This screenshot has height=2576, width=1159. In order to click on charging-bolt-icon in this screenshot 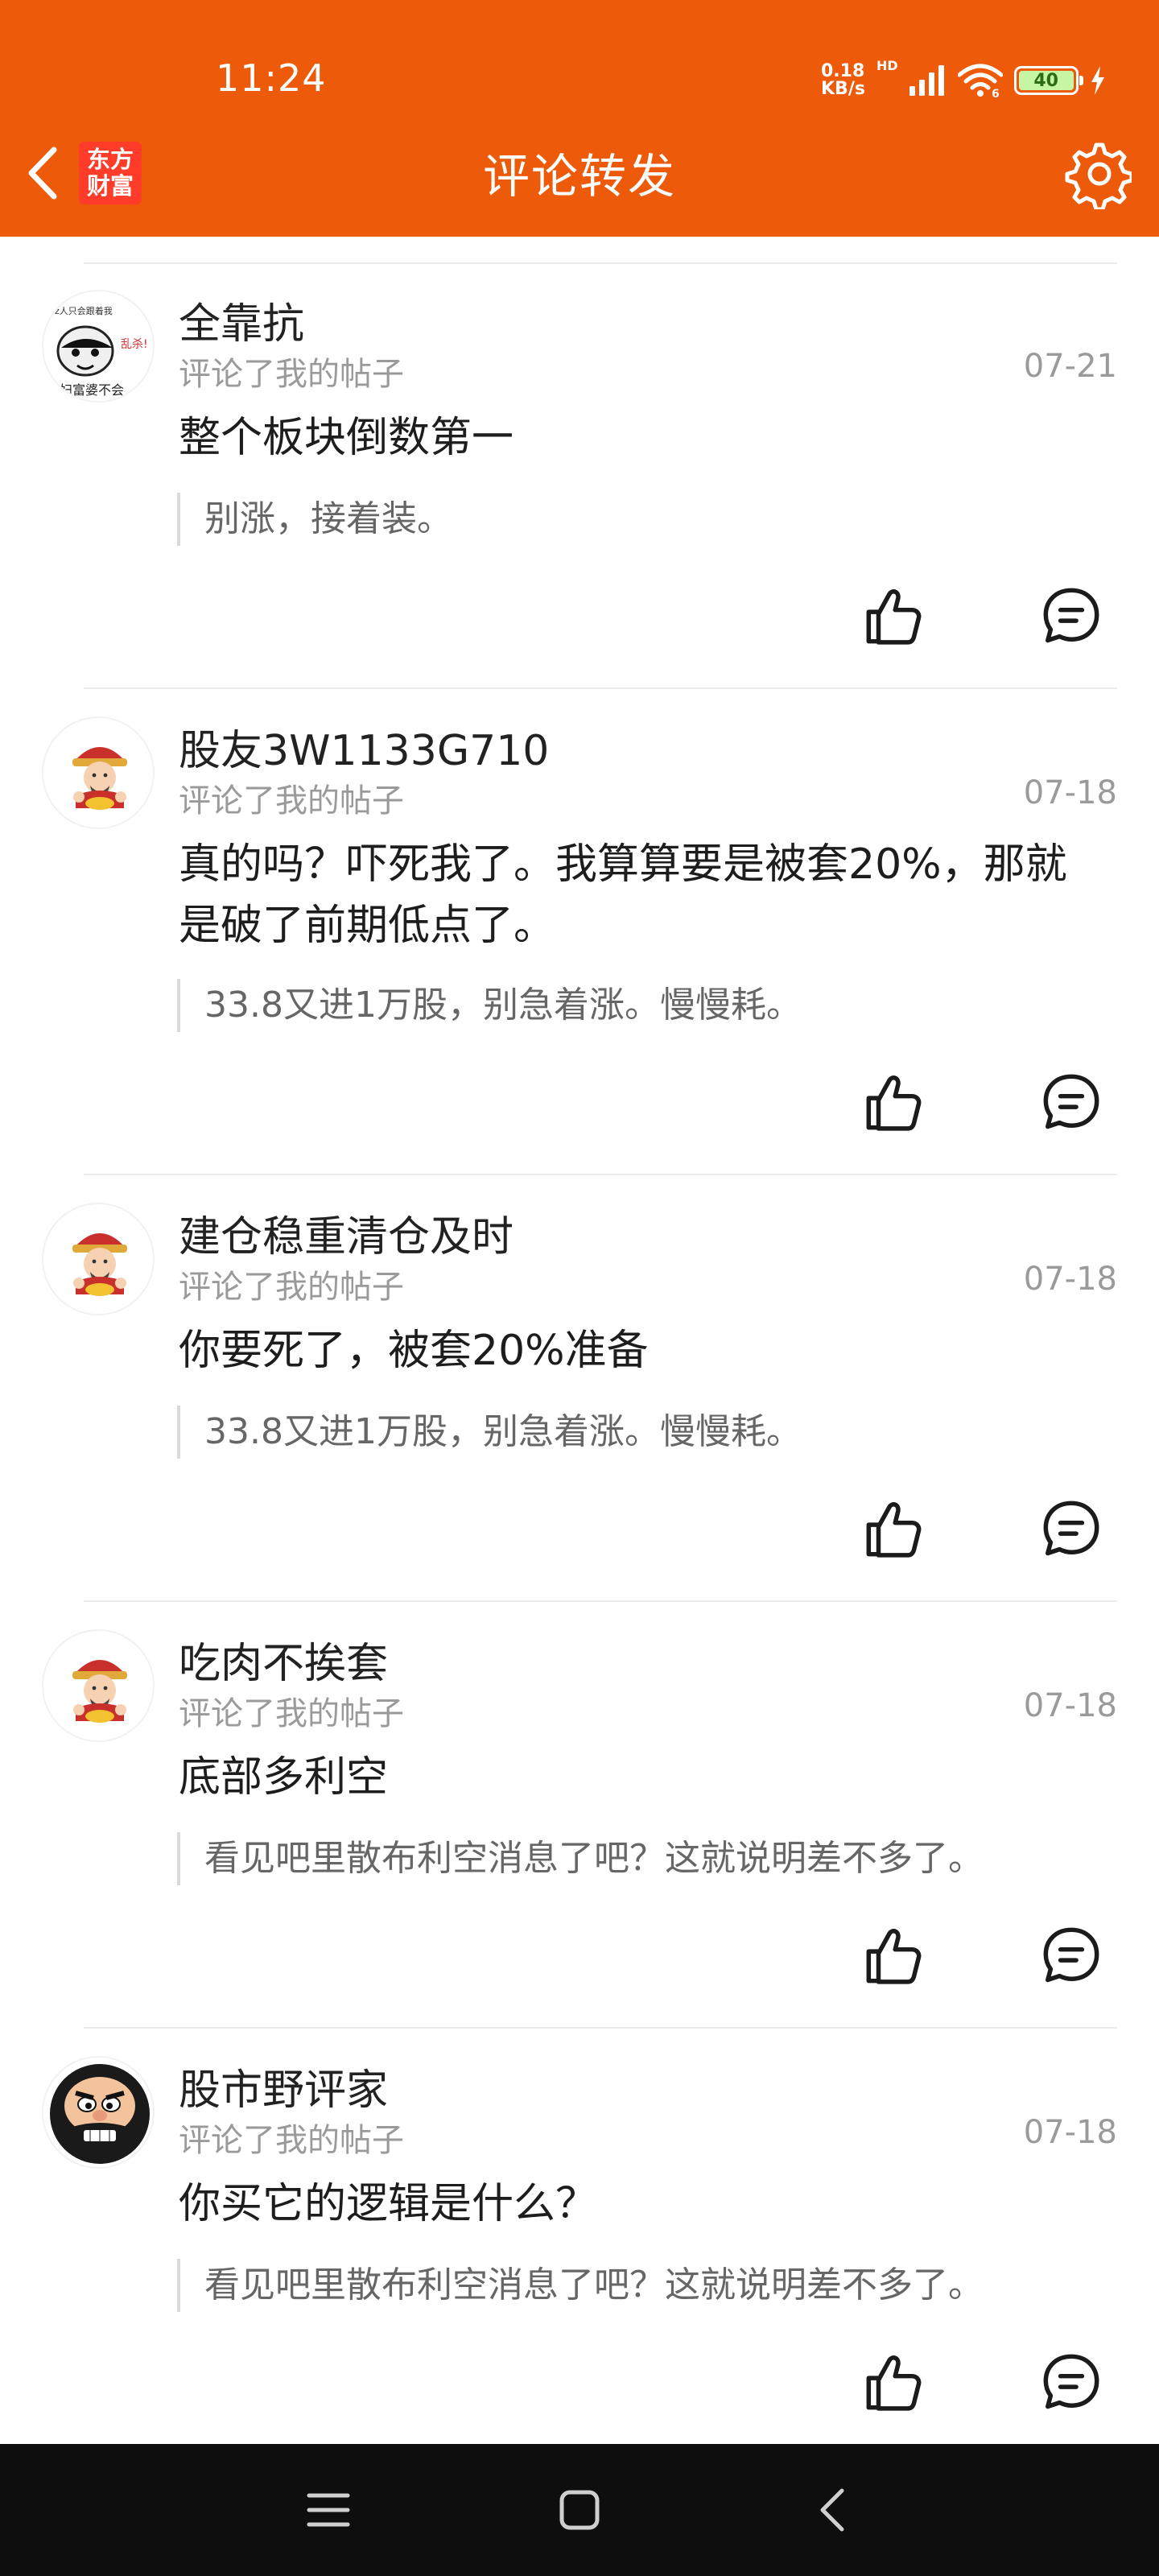, I will do `click(1097, 80)`.